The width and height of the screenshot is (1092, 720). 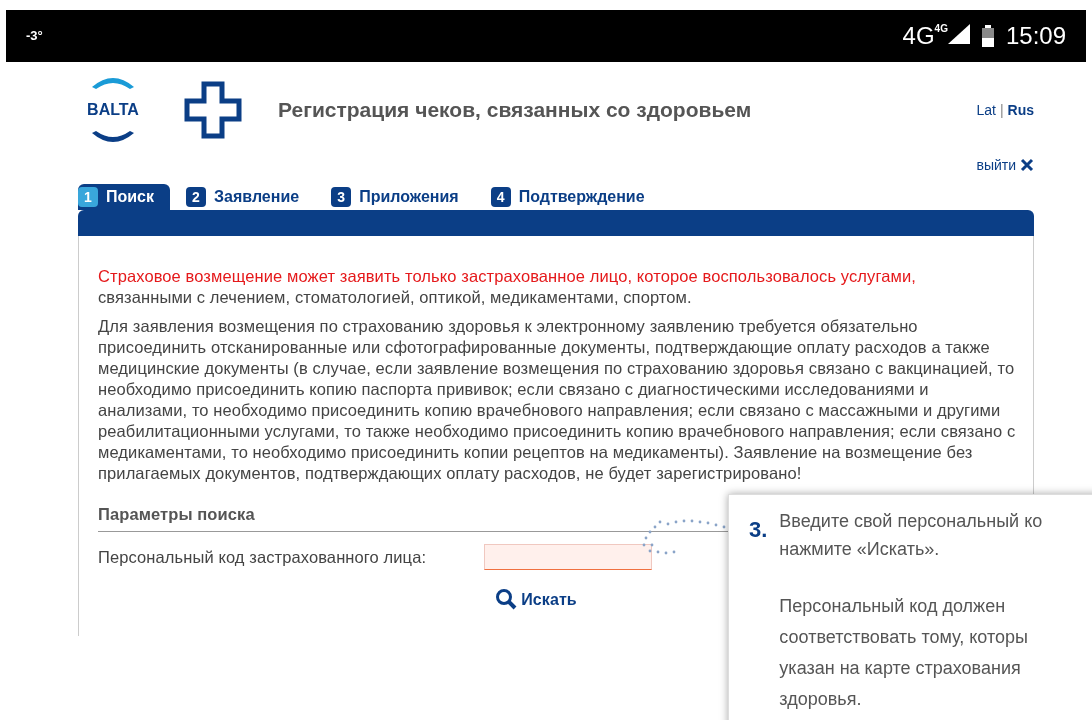 I want to click on step-number: 3, so click(x=341, y=197).